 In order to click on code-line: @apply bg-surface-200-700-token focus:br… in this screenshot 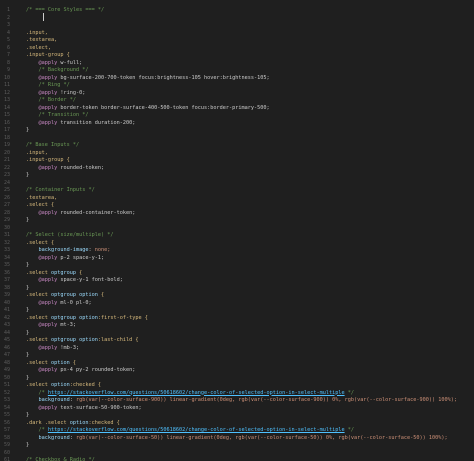, I will do `click(154, 77)`.